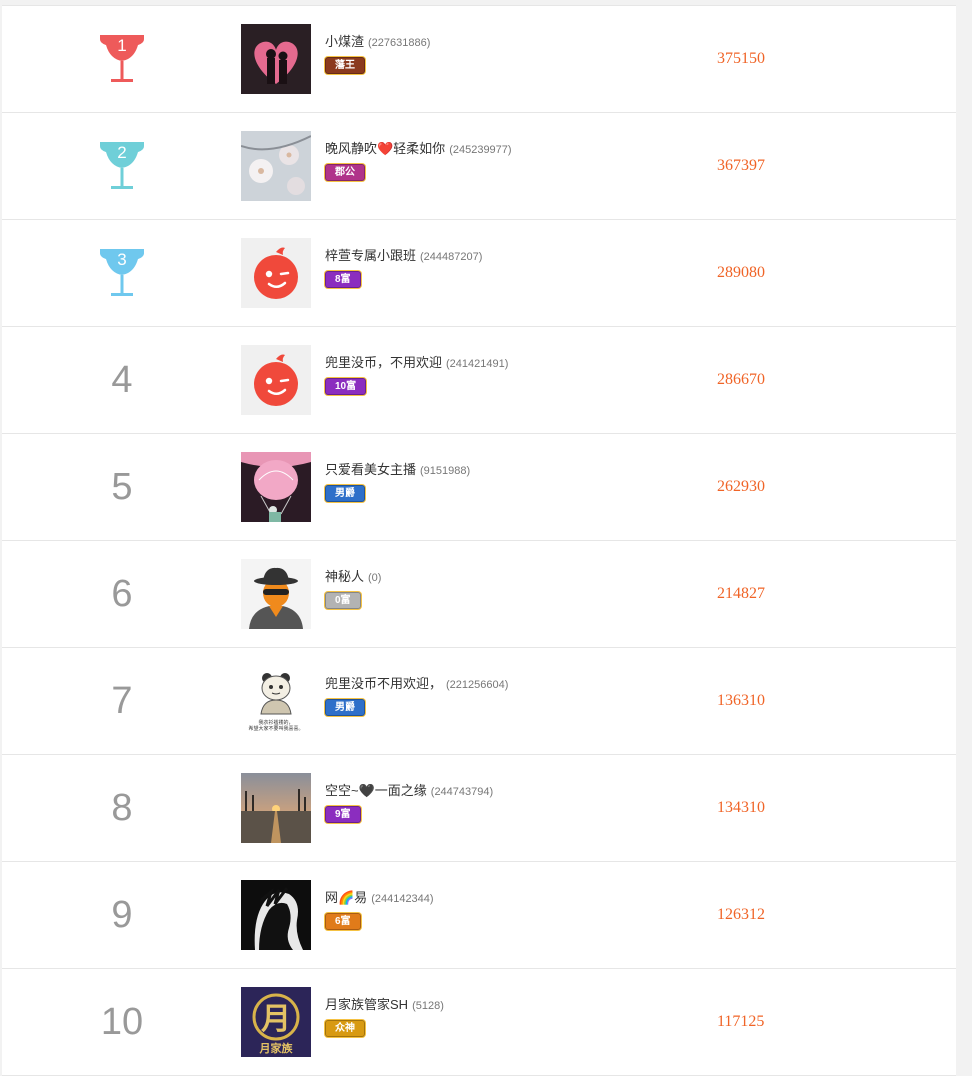 Image resolution: width=972 pixels, height=1076 pixels. What do you see at coordinates (480, 150) in the screenshot?
I see `user-id: (245239977)` at bounding box center [480, 150].